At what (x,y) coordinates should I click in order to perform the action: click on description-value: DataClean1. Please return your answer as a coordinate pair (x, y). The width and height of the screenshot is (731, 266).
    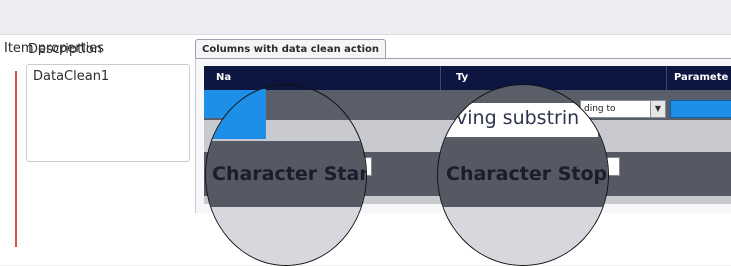
    Looking at the image, I should click on (71, 76).